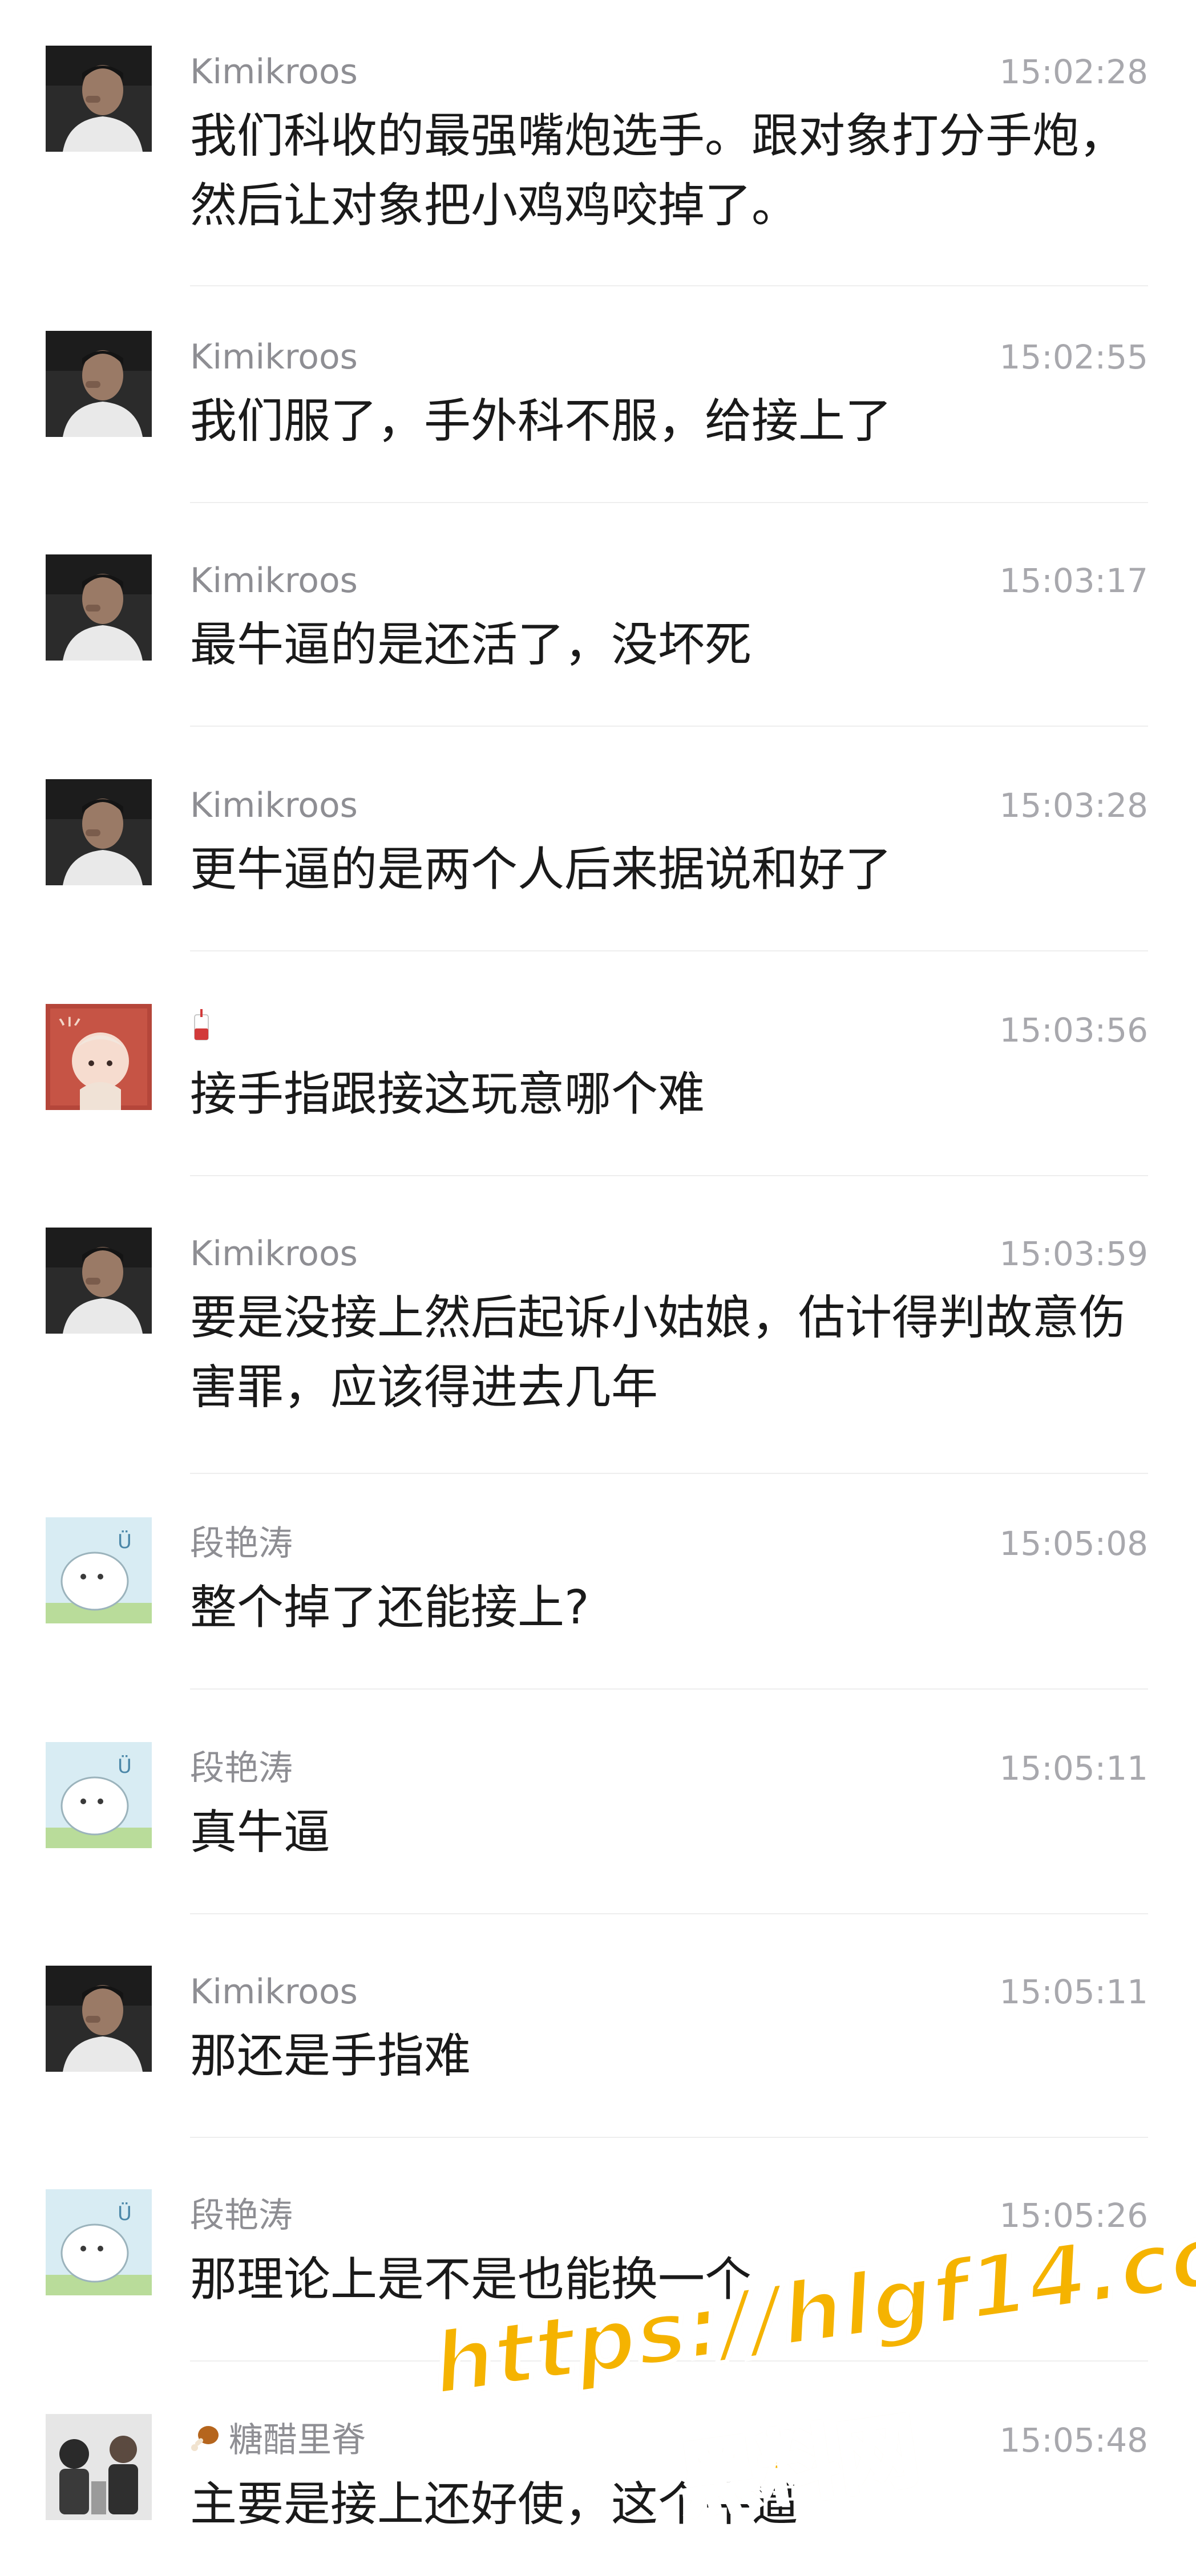  I want to click on drink-cup-icon, so click(201, 1032).